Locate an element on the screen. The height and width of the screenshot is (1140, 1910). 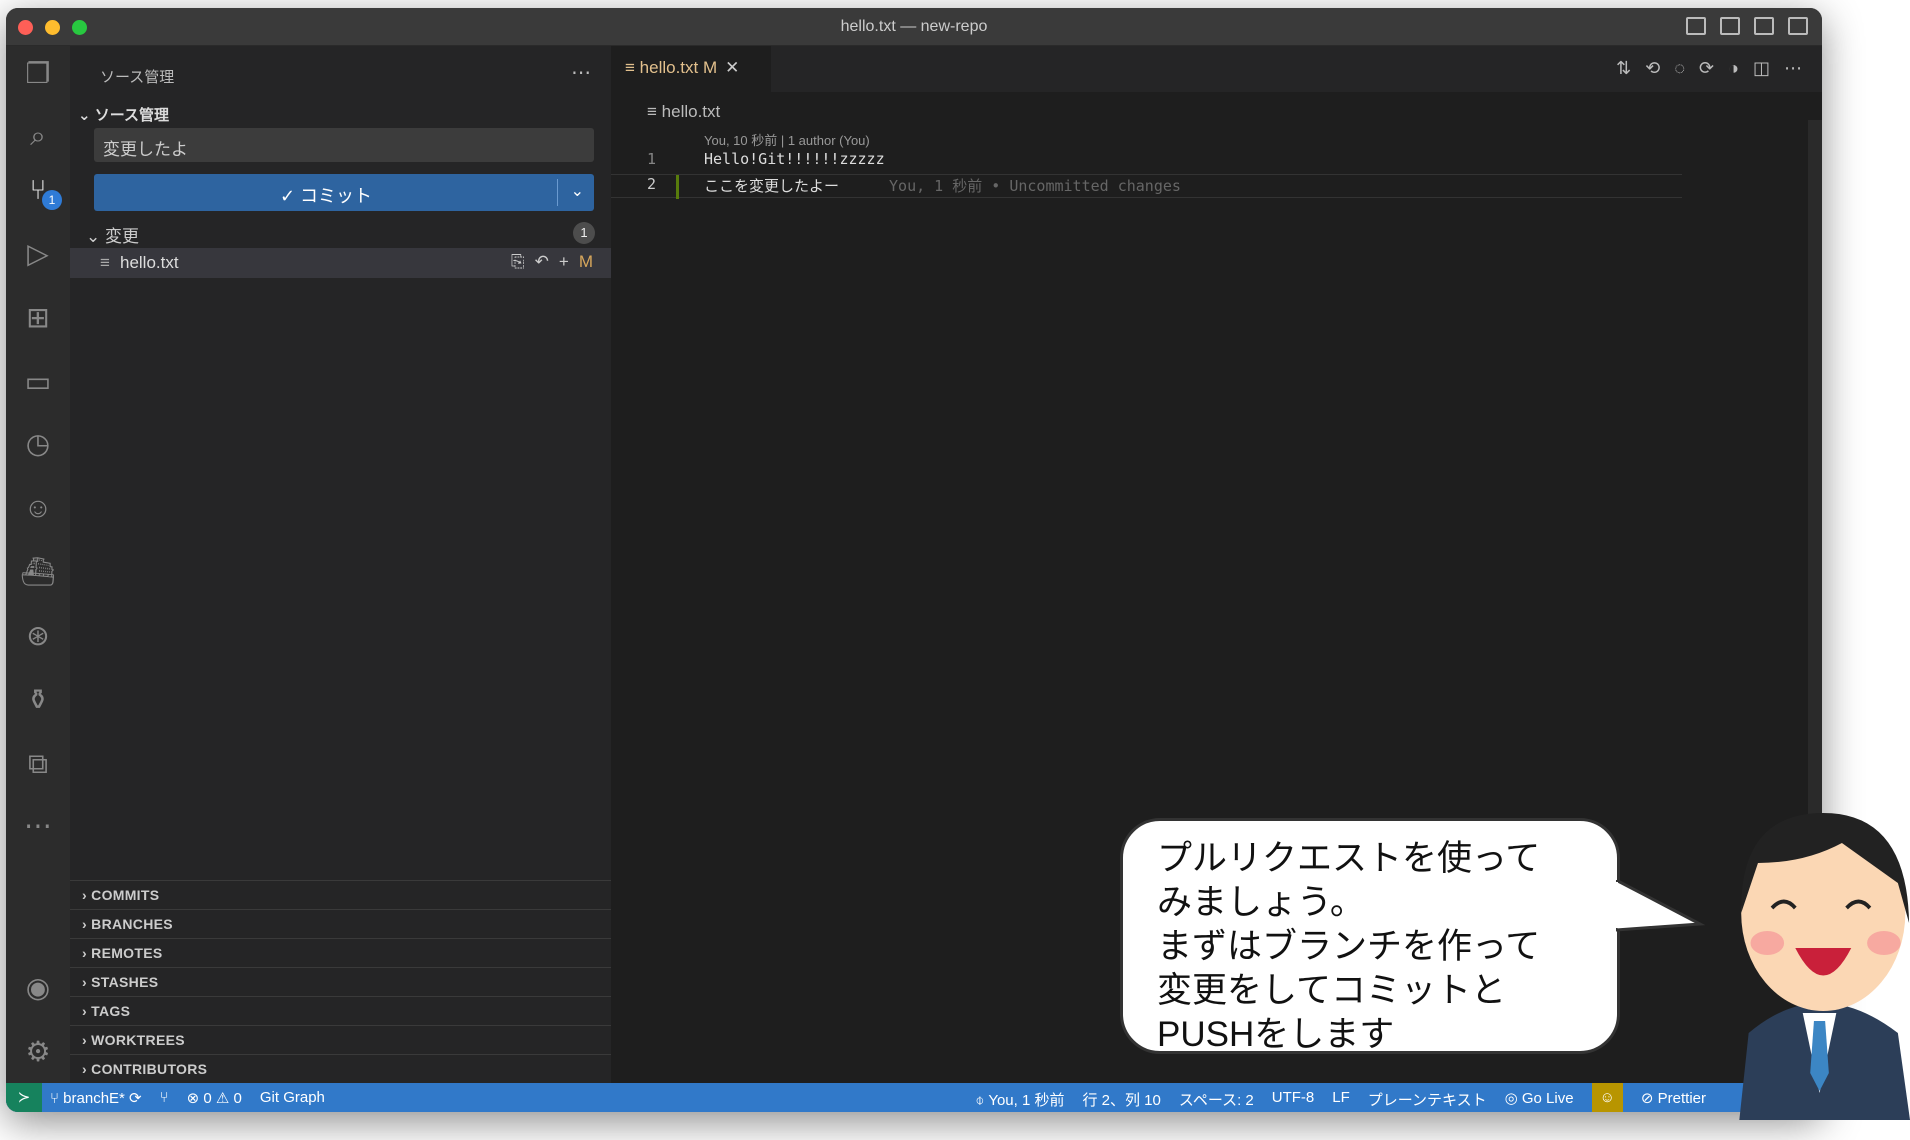
problems-item: ⊗ 0 ⚠ 0 is located at coordinates (214, 1098).